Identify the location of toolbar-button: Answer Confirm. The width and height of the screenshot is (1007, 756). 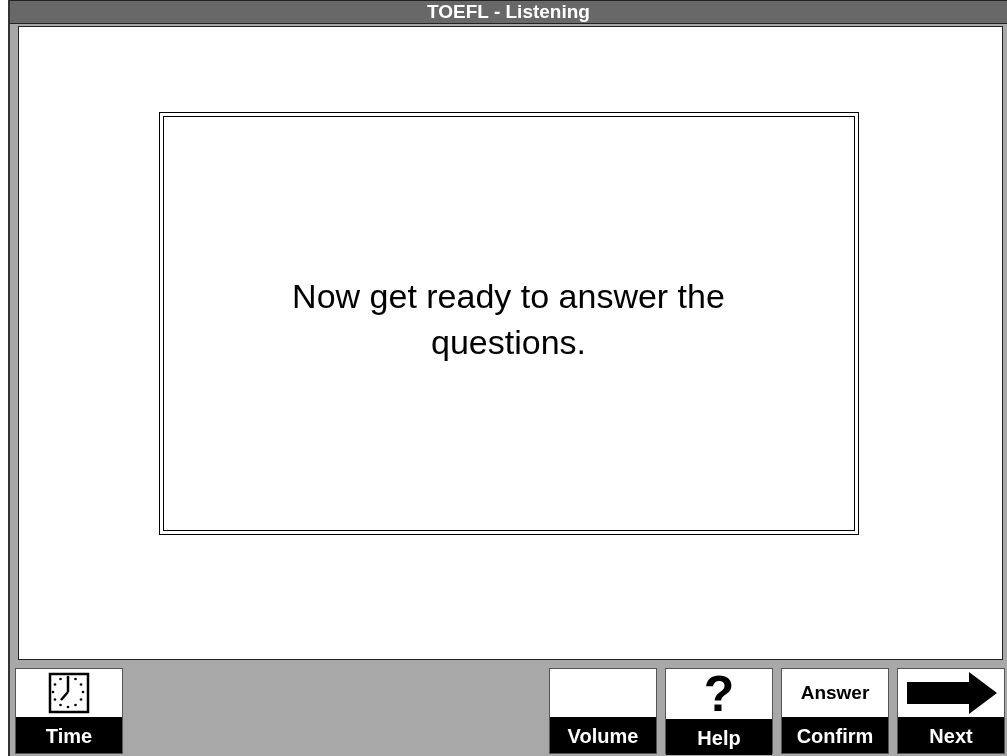
(835, 711).